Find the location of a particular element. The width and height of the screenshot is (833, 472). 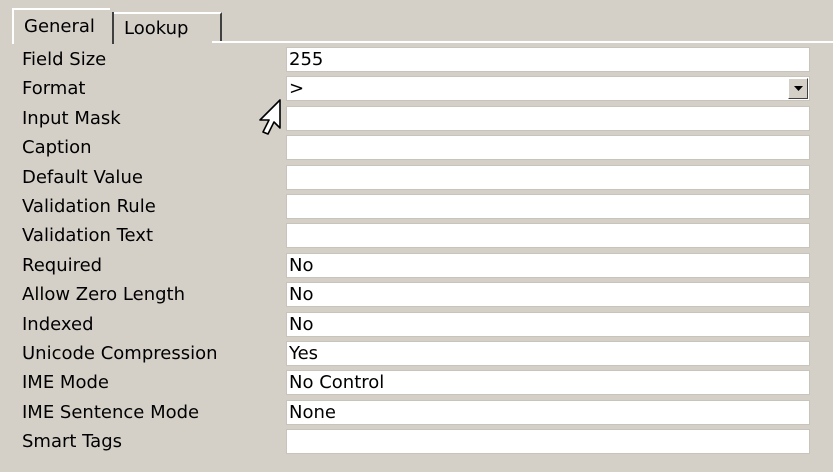

property-label: Smart Tags is located at coordinates (72, 442).